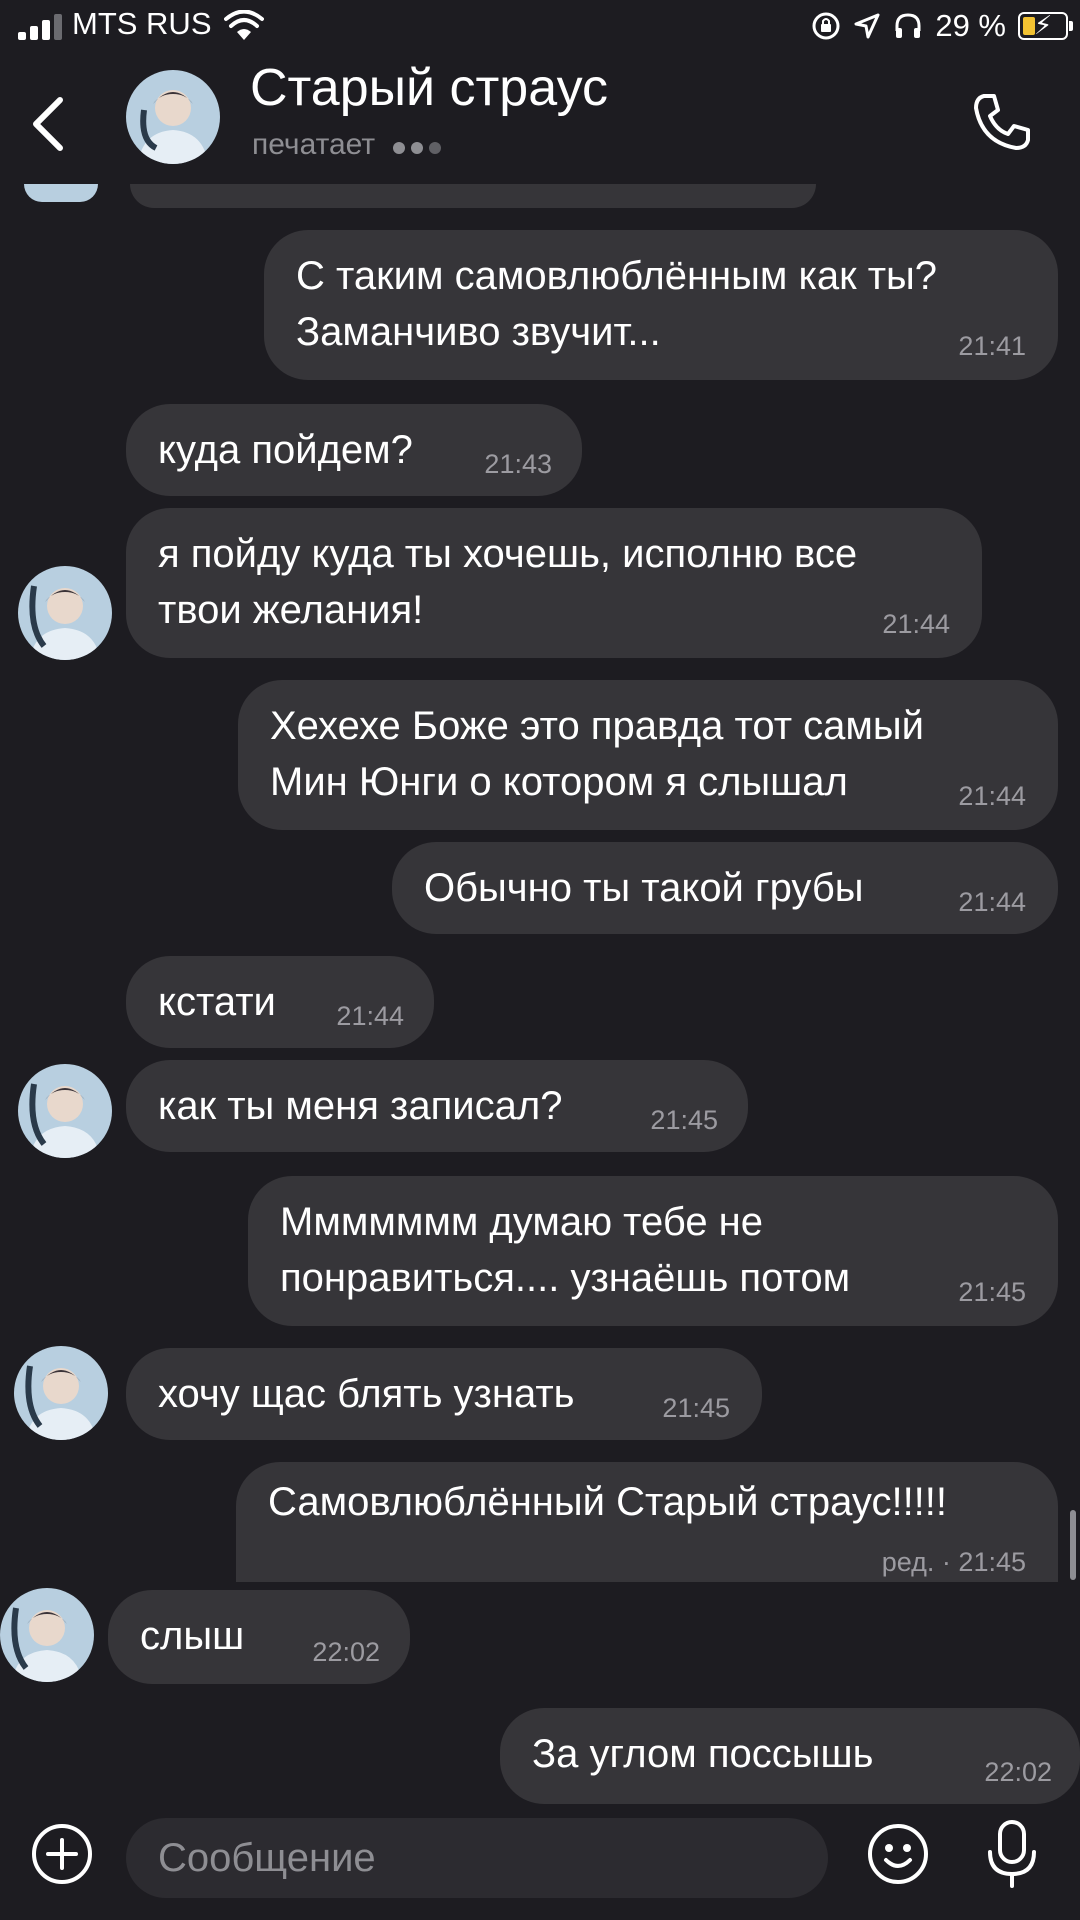 The image size is (1080, 1920). I want to click on incoming-message: кстати 21:44, so click(280, 1002).